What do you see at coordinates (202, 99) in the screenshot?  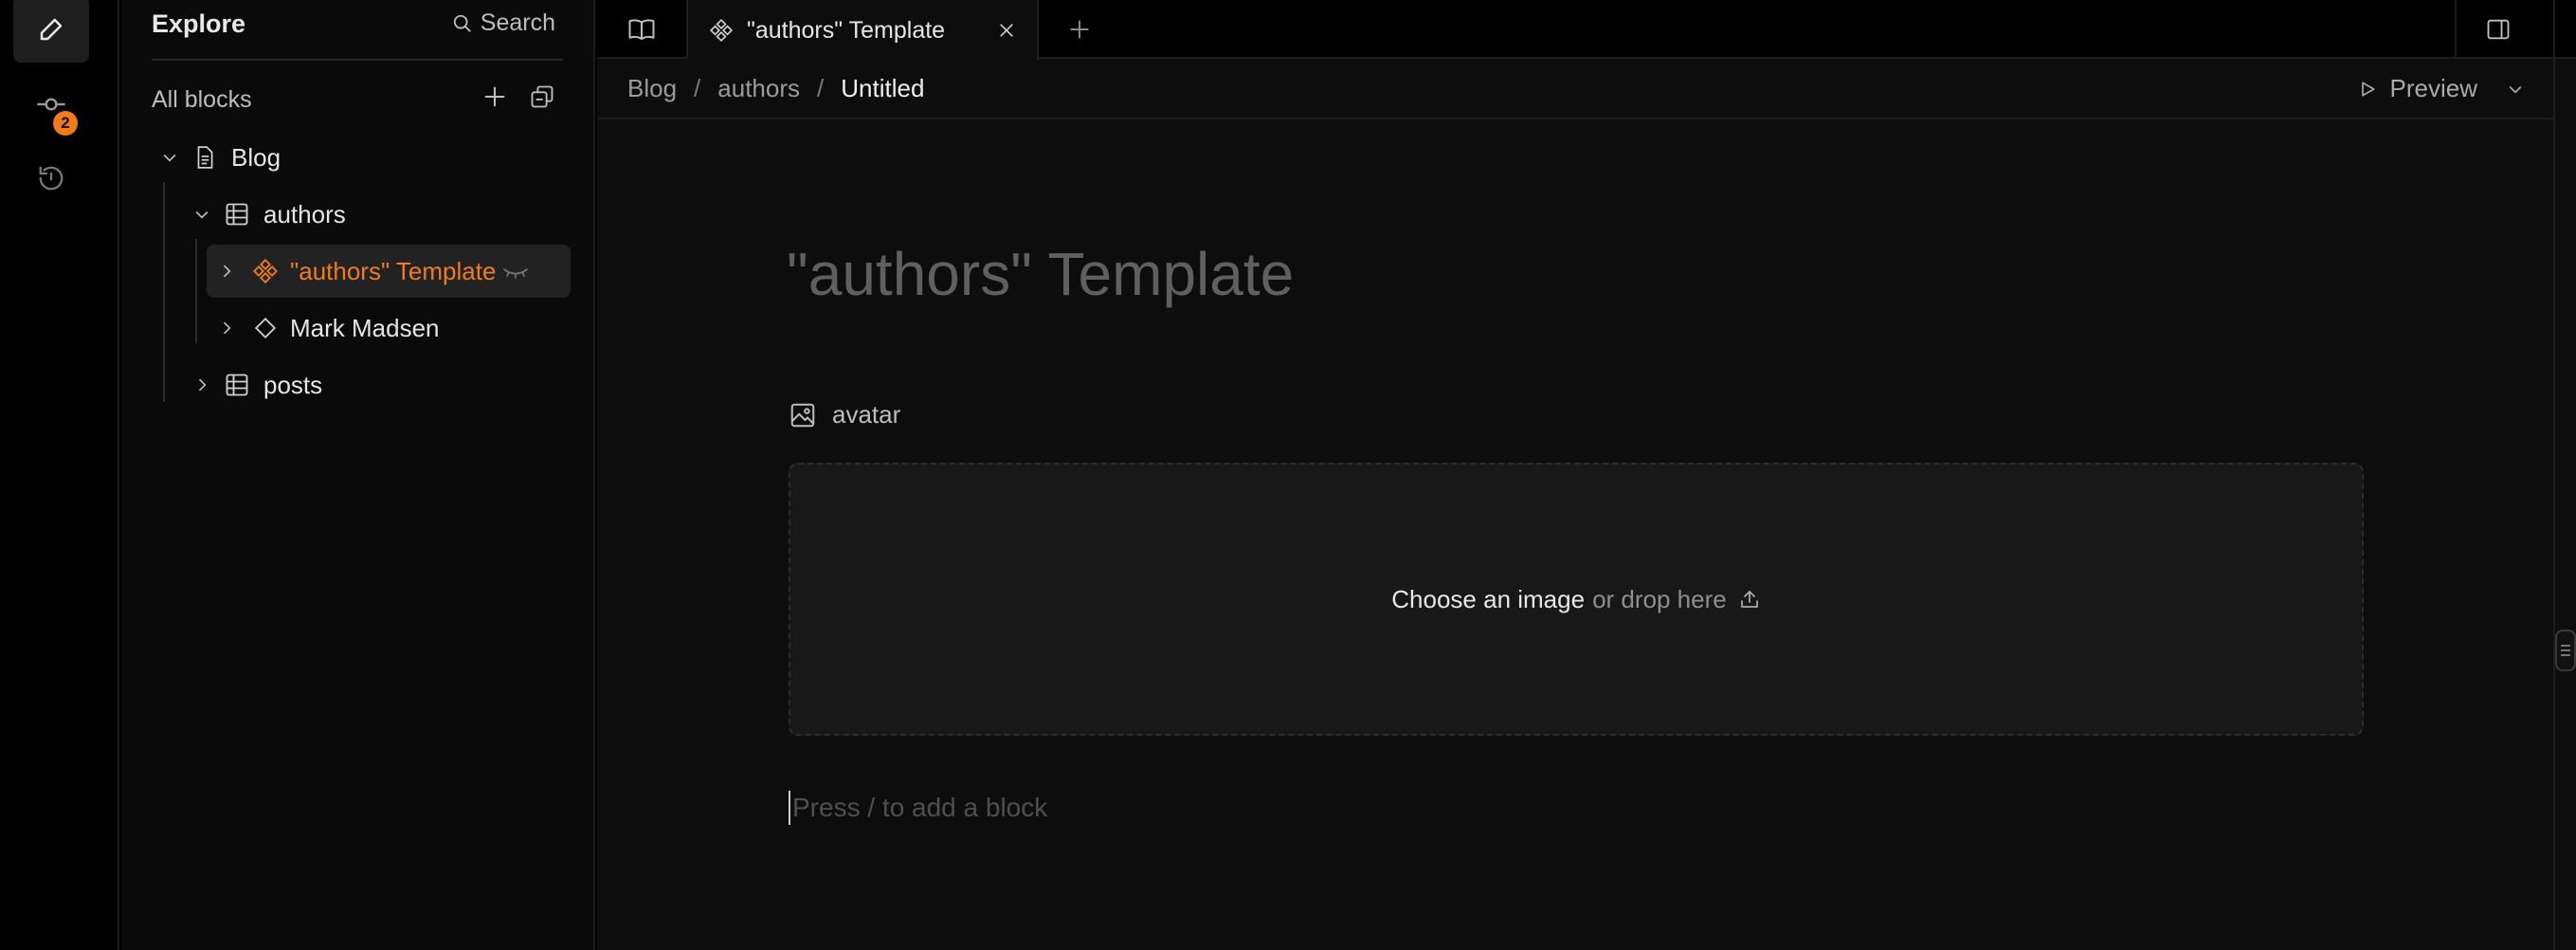 I see `all-blocks-label: All blocks` at bounding box center [202, 99].